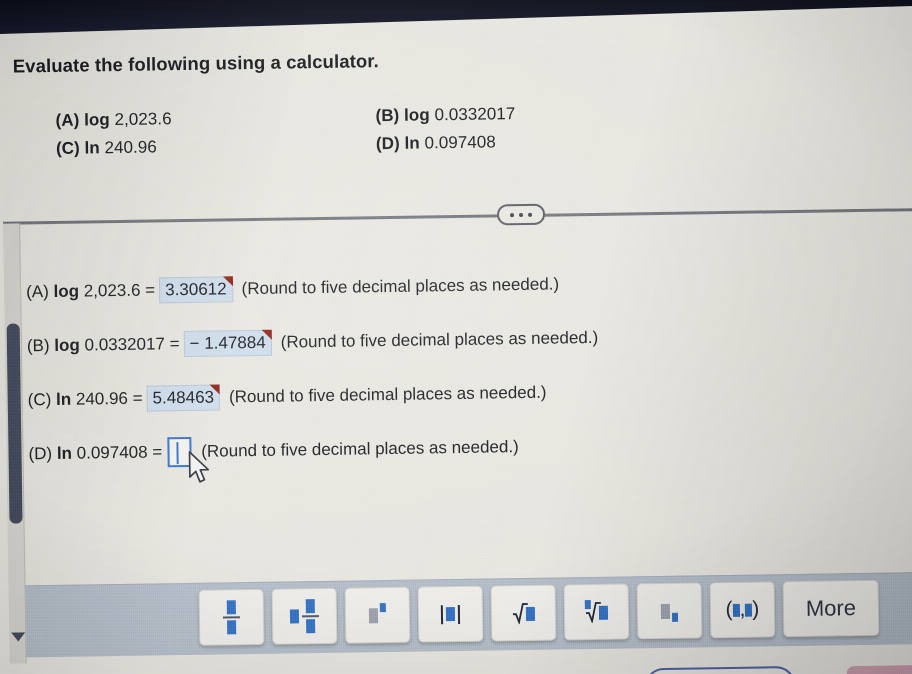 Image resolution: width=912 pixels, height=674 pixels. I want to click on answer-c-prompt: (C) ln 240.96 =, so click(85, 400).